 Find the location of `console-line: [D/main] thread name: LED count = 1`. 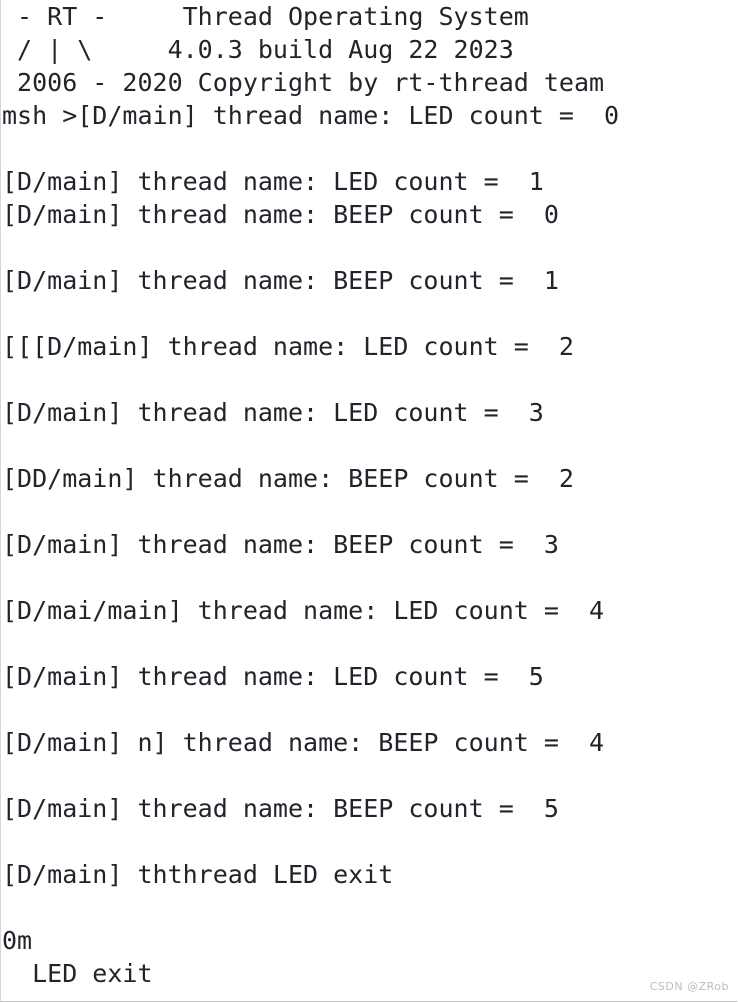

console-line: [D/main] thread name: LED count = 1 is located at coordinates (273, 181).